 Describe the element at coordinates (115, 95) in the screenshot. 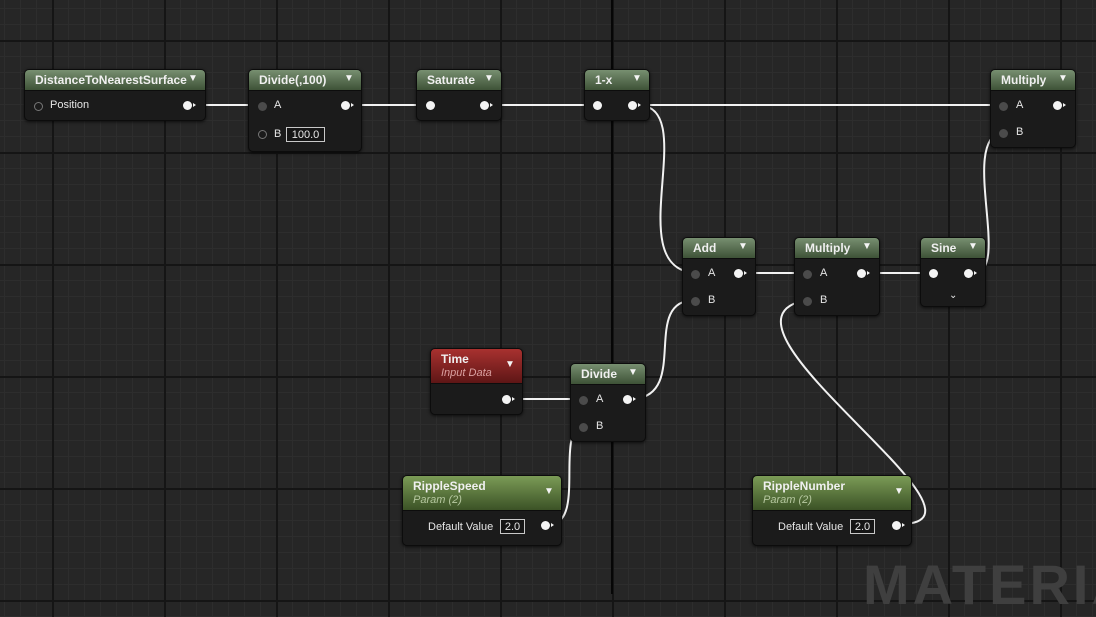

I see `distance-to-nearest-surface-node: DistanceToNearestSurface ▼ Position` at that location.